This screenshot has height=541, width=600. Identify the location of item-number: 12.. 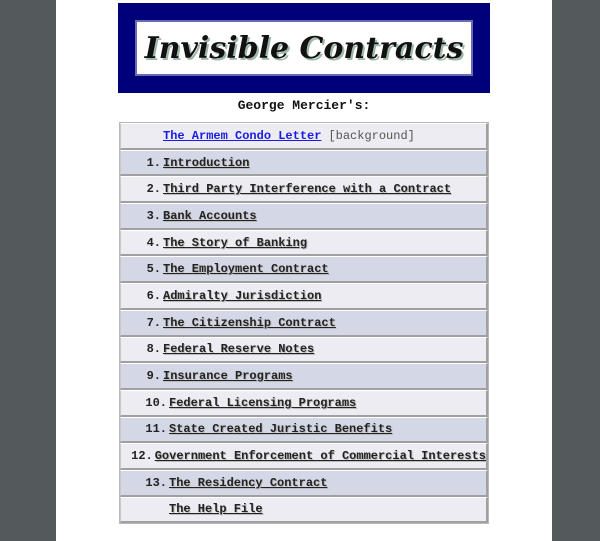
(142, 456).